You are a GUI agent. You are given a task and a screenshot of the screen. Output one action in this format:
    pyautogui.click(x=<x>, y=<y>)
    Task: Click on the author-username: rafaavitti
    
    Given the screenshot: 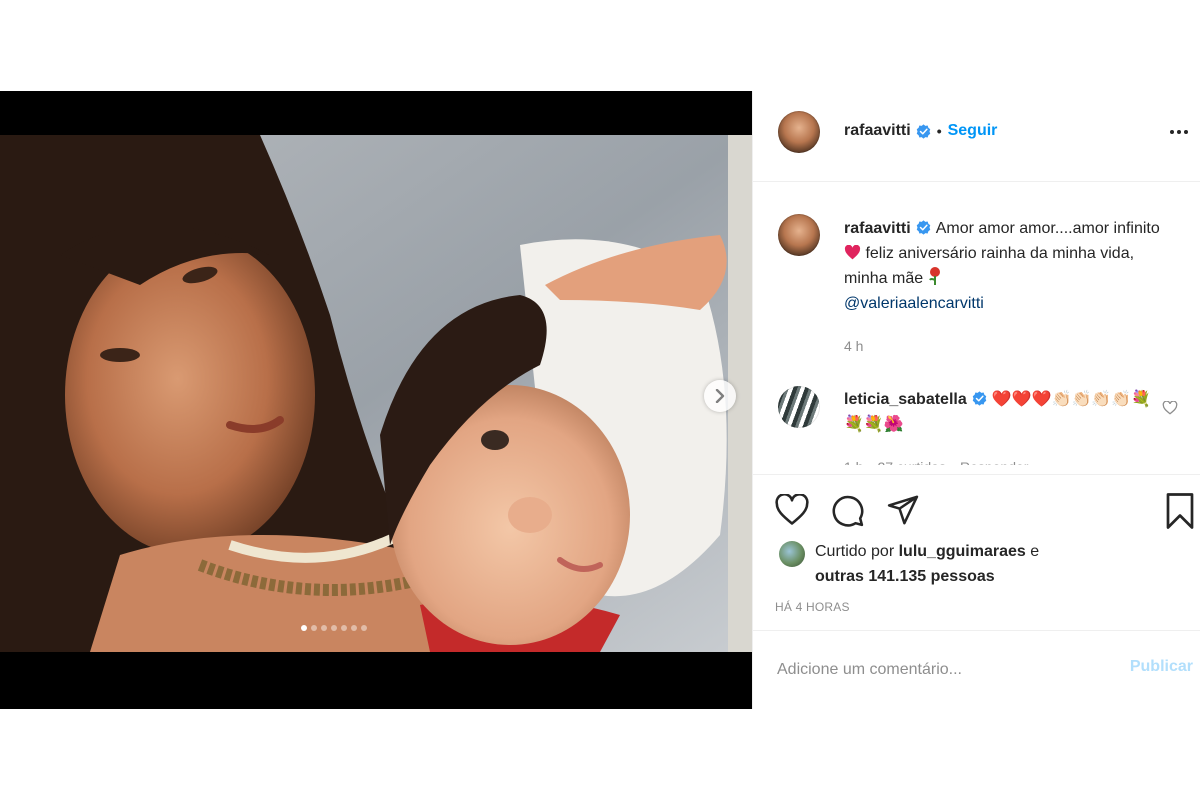 What is the action you would take?
    pyautogui.click(x=877, y=131)
    